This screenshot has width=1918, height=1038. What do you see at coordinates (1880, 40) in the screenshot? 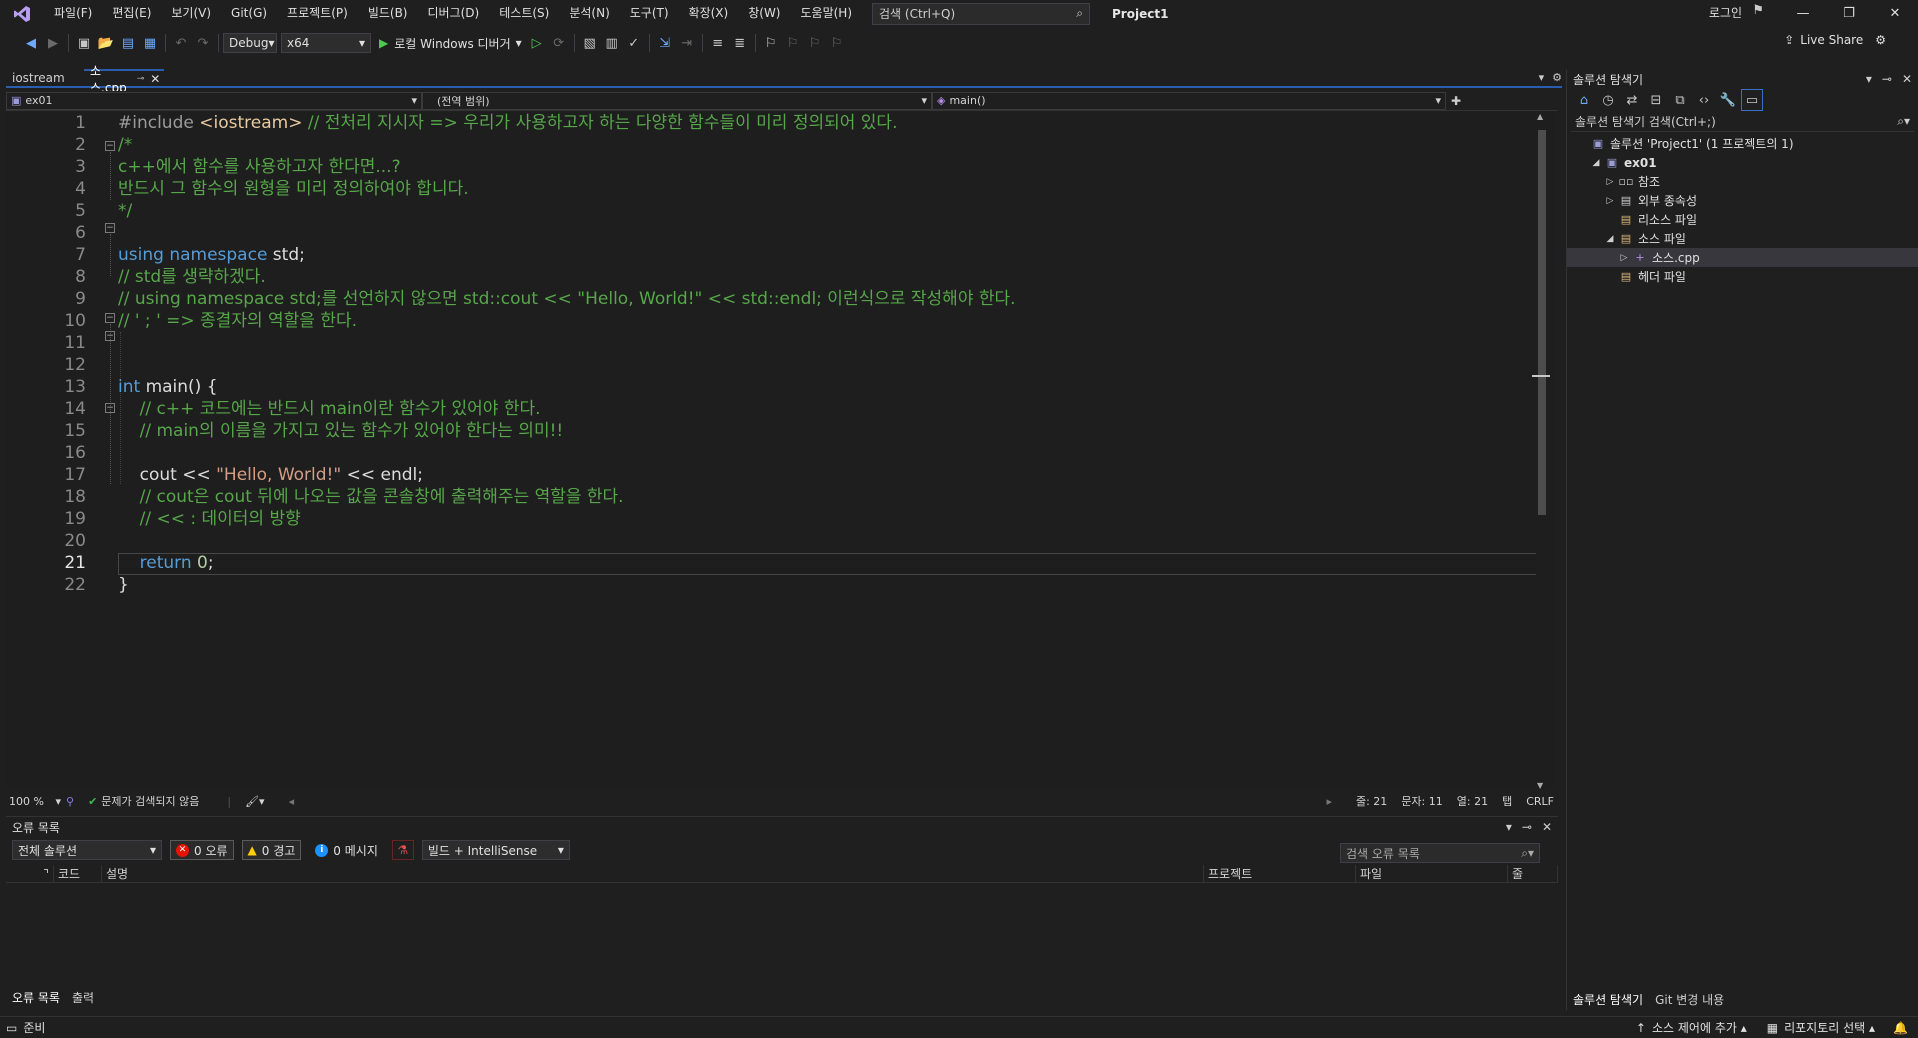
I see `admin-icon: ⚙` at bounding box center [1880, 40].